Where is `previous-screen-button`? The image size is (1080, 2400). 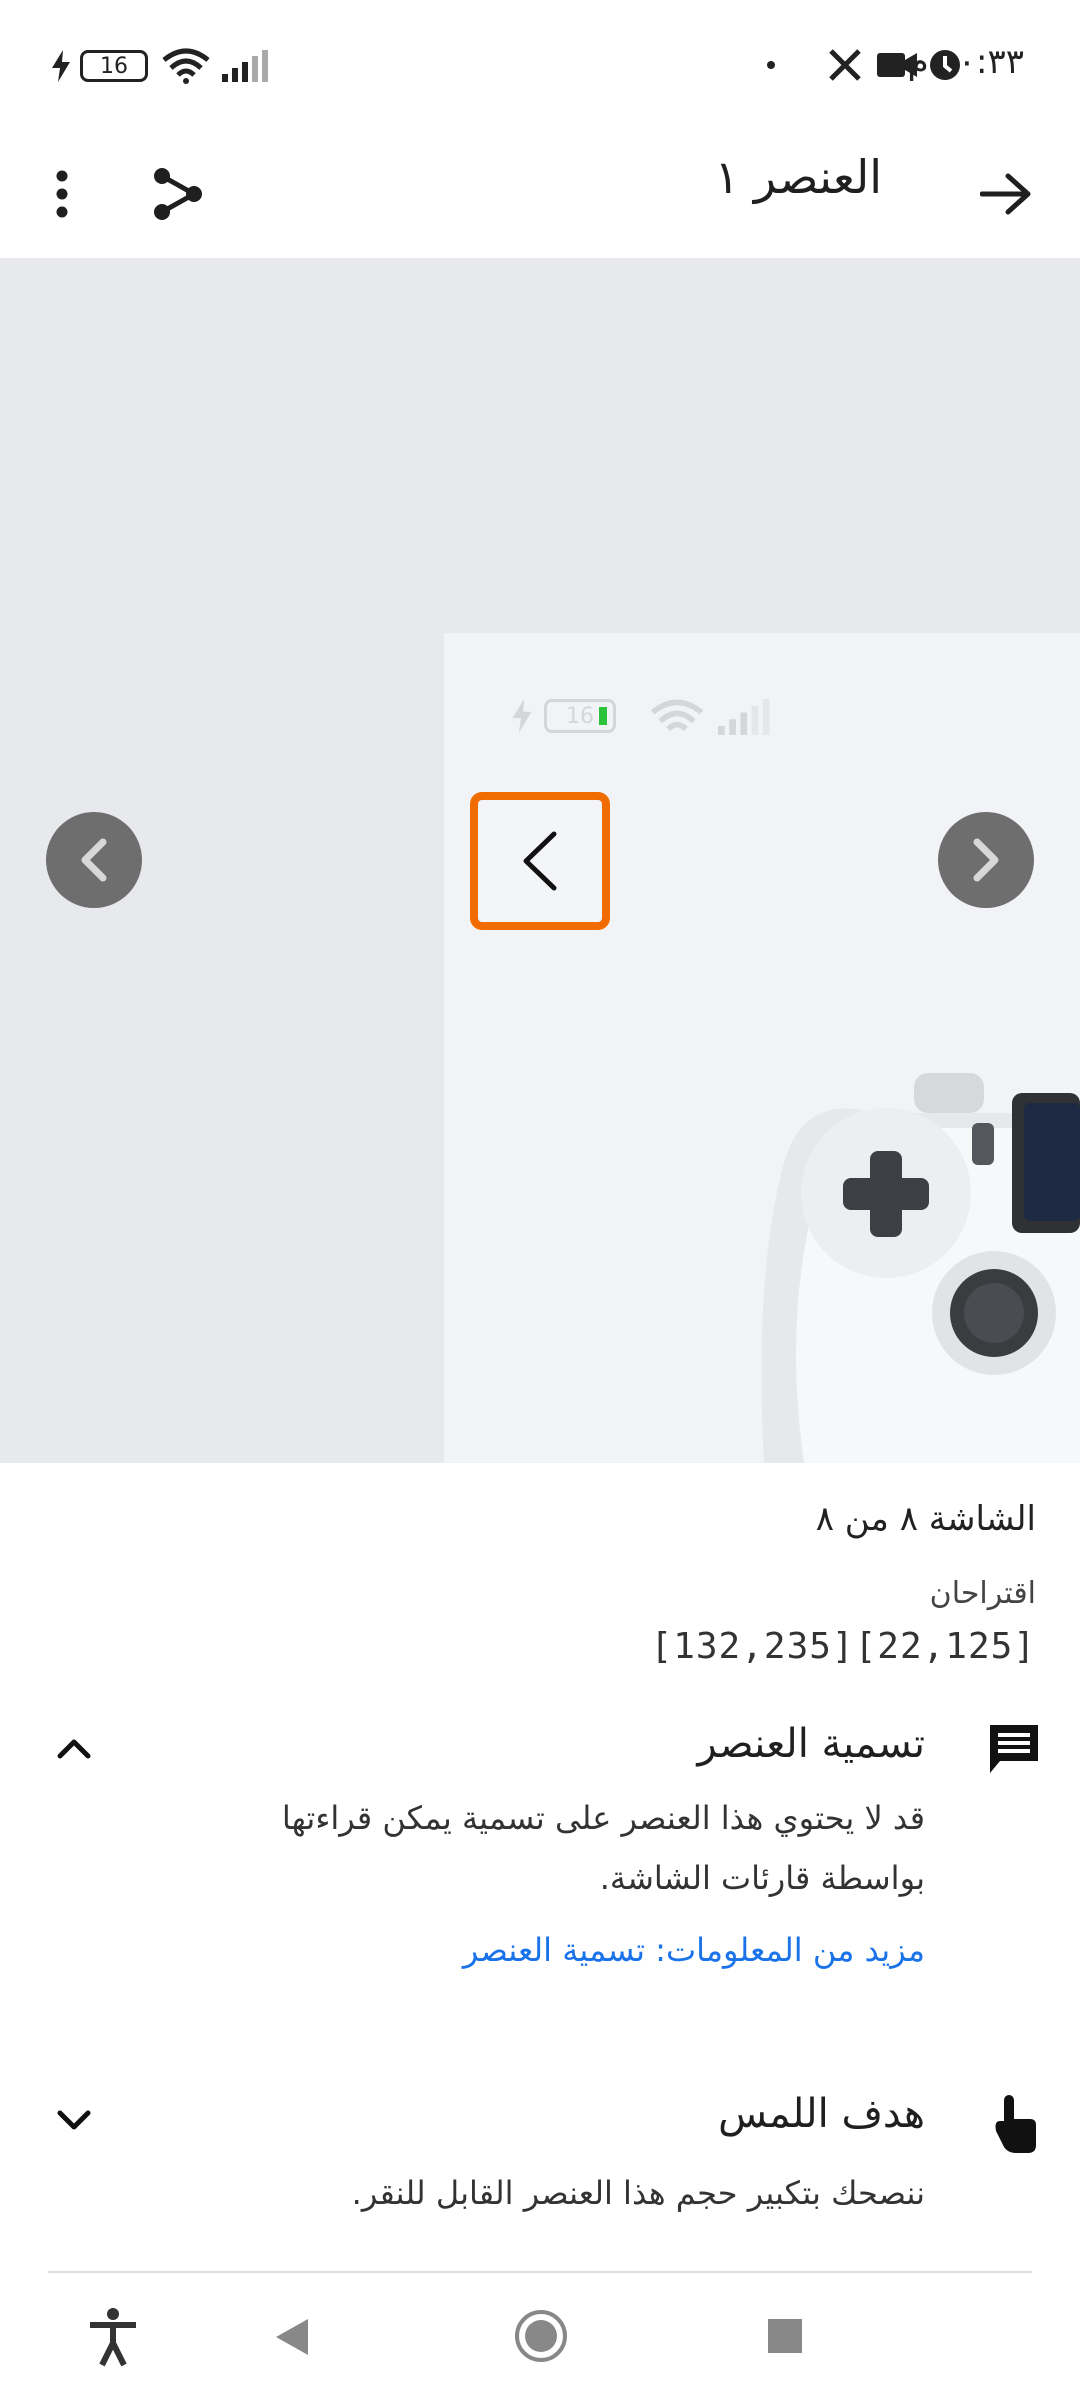 previous-screen-button is located at coordinates (94, 860).